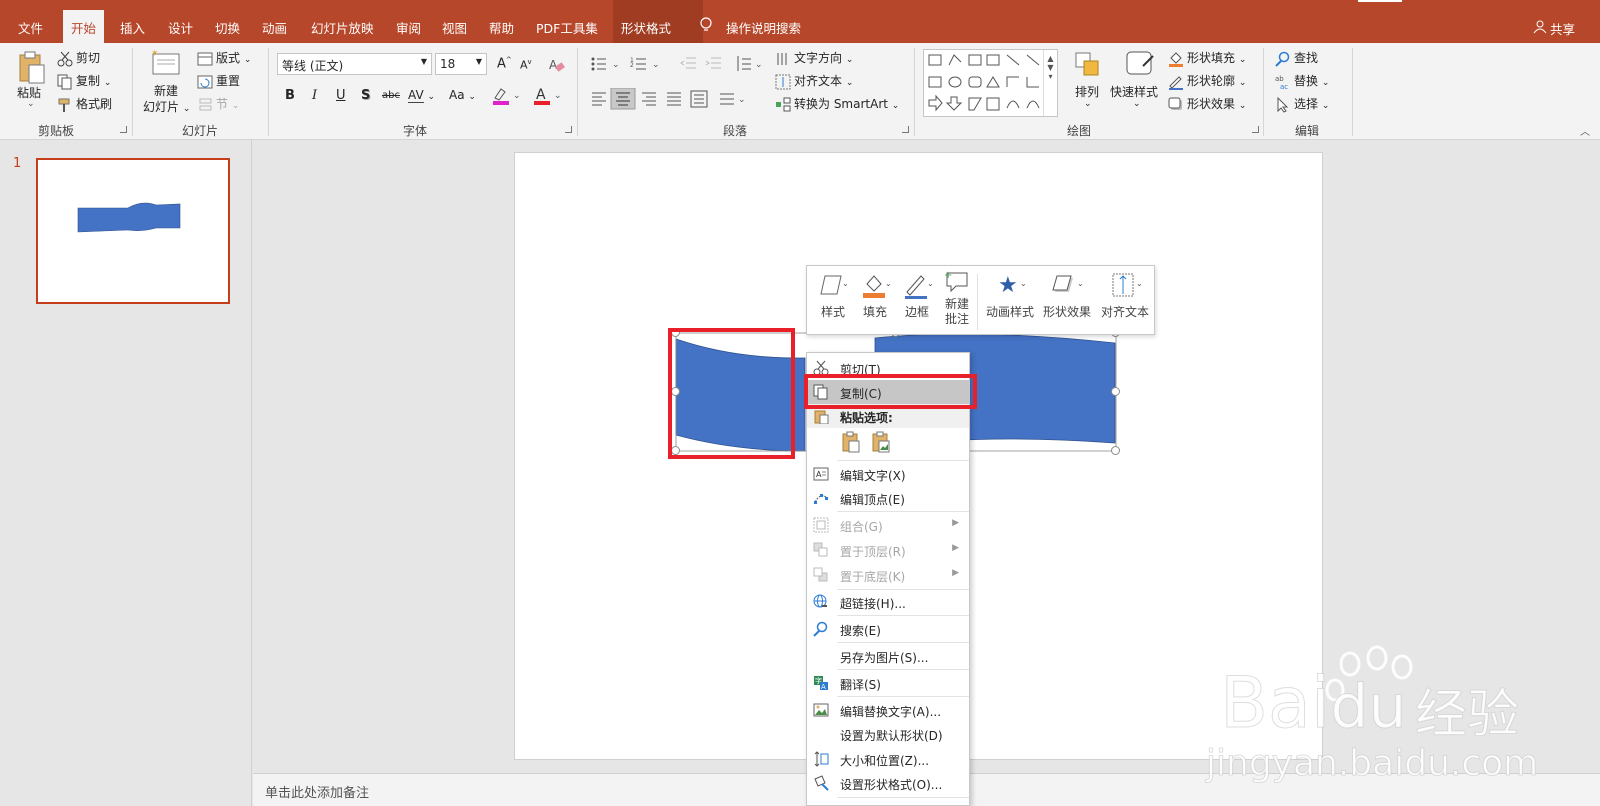 Image resolution: width=1600 pixels, height=806 pixels. What do you see at coordinates (837, 104) in the screenshot?
I see `convert-smartart-button: 转换为 SmartArt ⌄` at bounding box center [837, 104].